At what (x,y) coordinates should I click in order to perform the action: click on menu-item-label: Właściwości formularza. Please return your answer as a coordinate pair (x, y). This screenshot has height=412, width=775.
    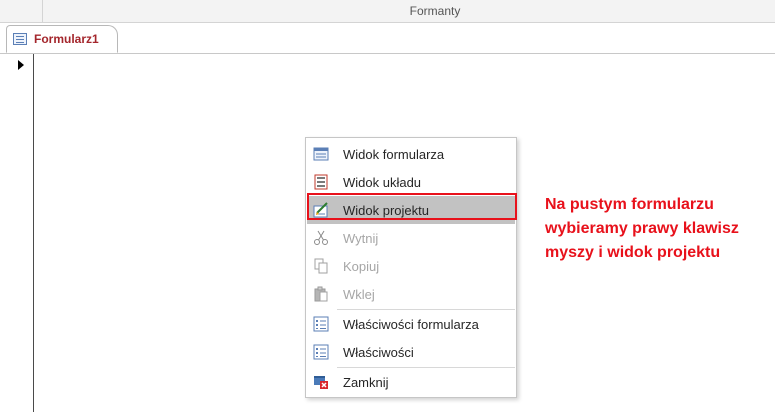
    Looking at the image, I should click on (411, 324).